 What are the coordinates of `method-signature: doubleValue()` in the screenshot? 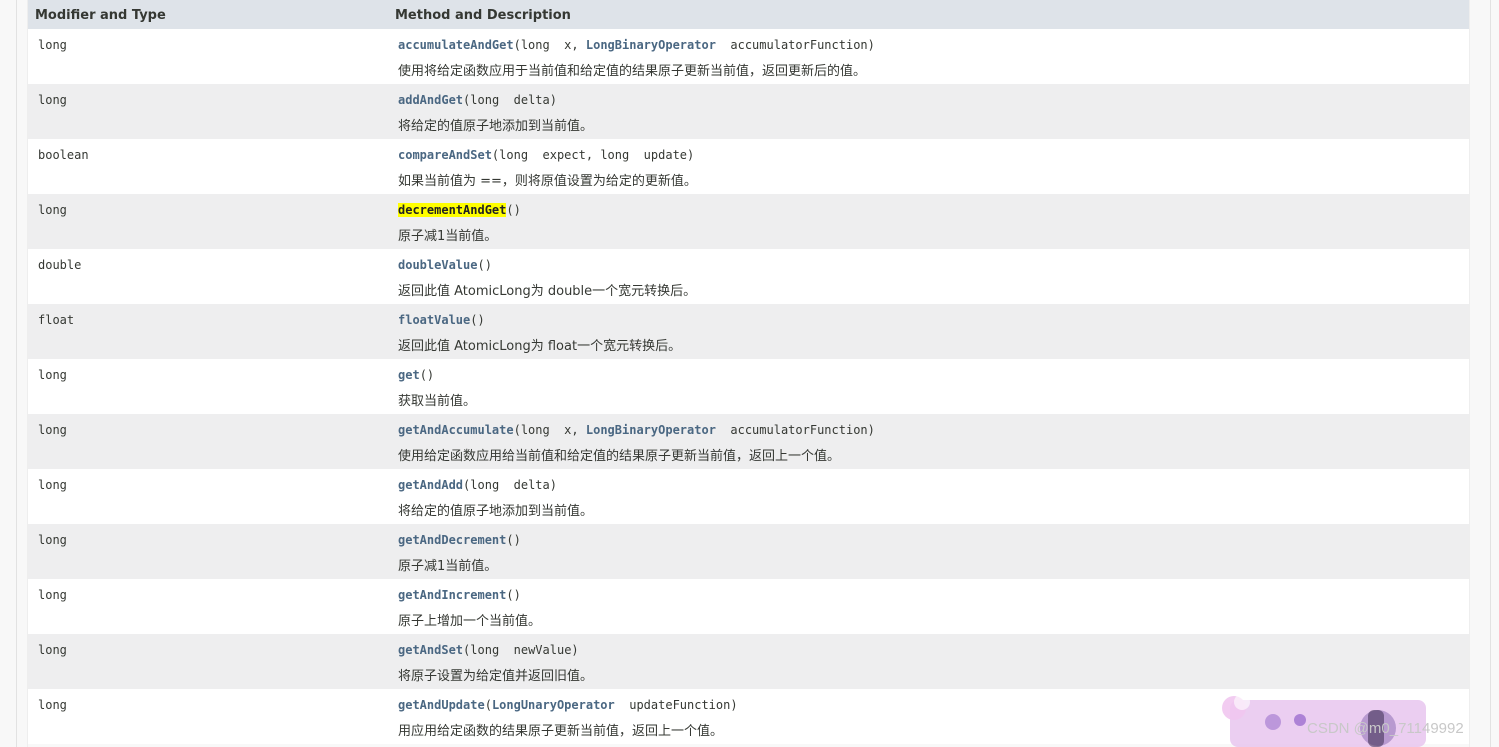 It's located at (445, 265).